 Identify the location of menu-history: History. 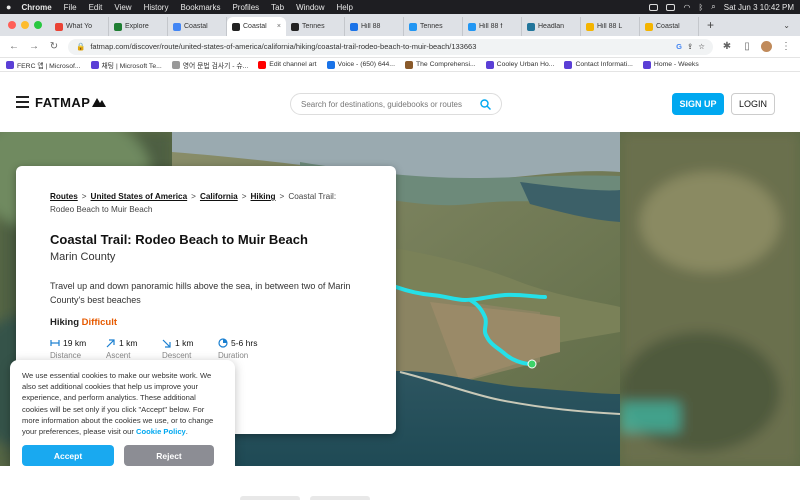
(156, 7).